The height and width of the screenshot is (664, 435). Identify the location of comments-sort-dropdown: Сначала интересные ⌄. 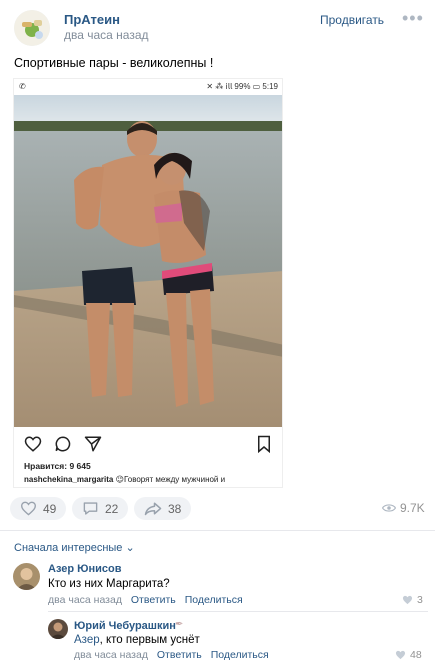
(74, 547).